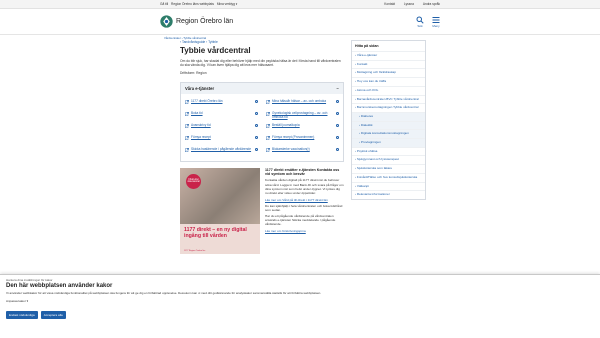 This screenshot has height=338, width=600. Describe the element at coordinates (388, 151) in the screenshot. I see `toc-item: › Psykisk ohälsa` at that location.